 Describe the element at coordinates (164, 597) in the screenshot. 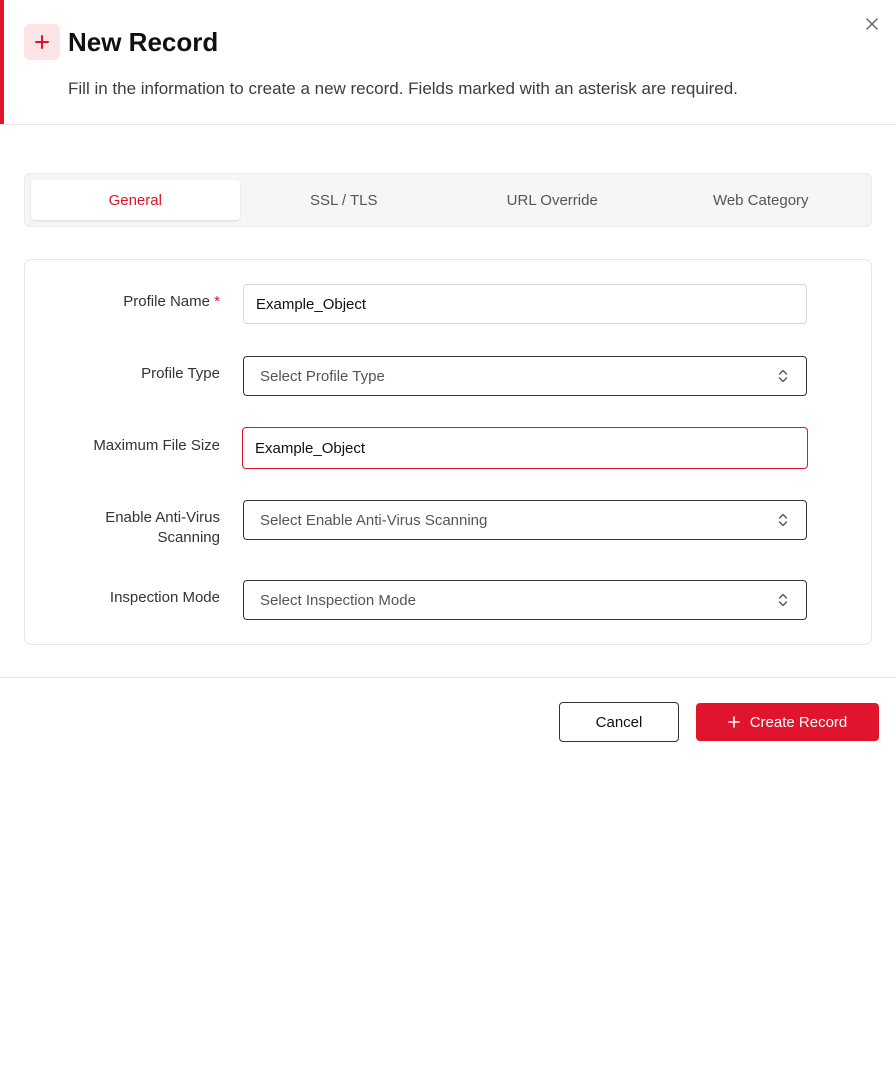

I see `inspection-mode-label: Inspection Mode` at that location.